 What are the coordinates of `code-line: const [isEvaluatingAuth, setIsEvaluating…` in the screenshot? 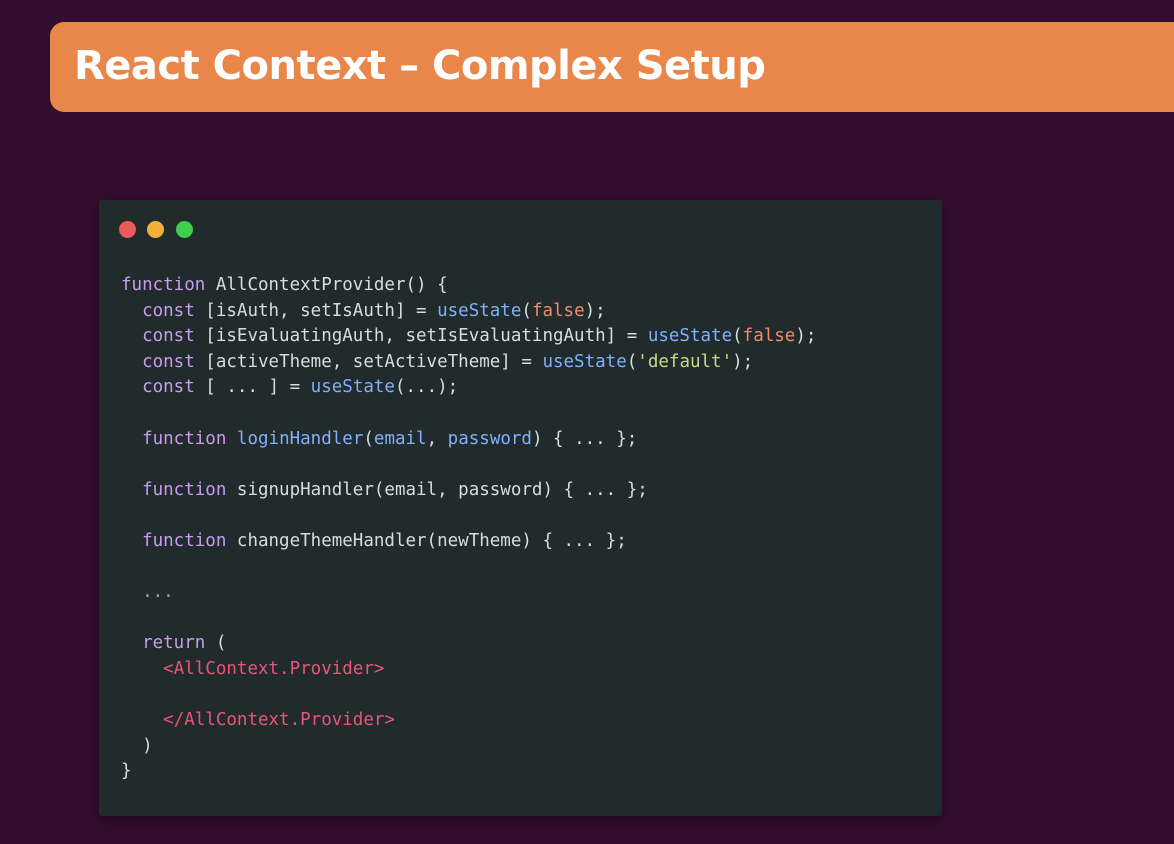 It's located at (479, 336).